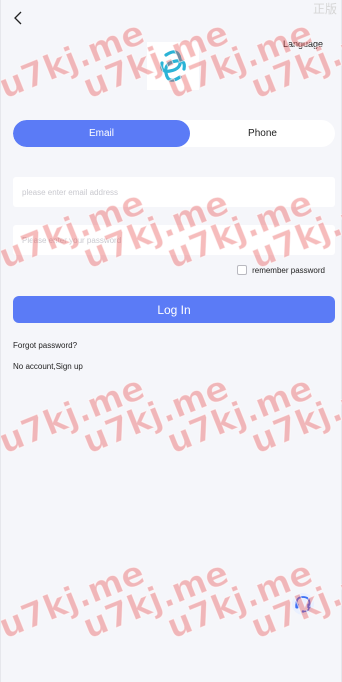 The width and height of the screenshot is (342, 682). I want to click on signup-row: No account,Sign up, so click(48, 366).